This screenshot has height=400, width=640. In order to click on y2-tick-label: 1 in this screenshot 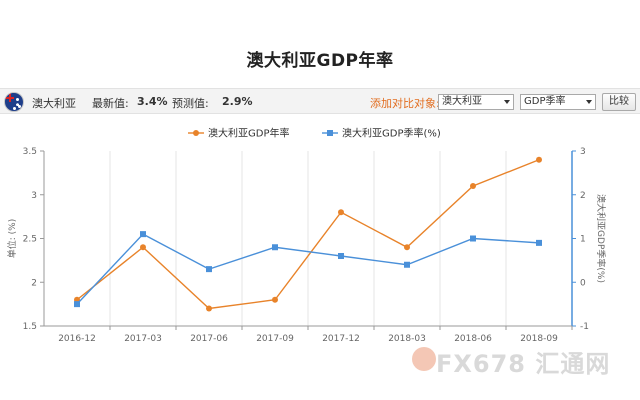, I will do `click(583, 240)`.